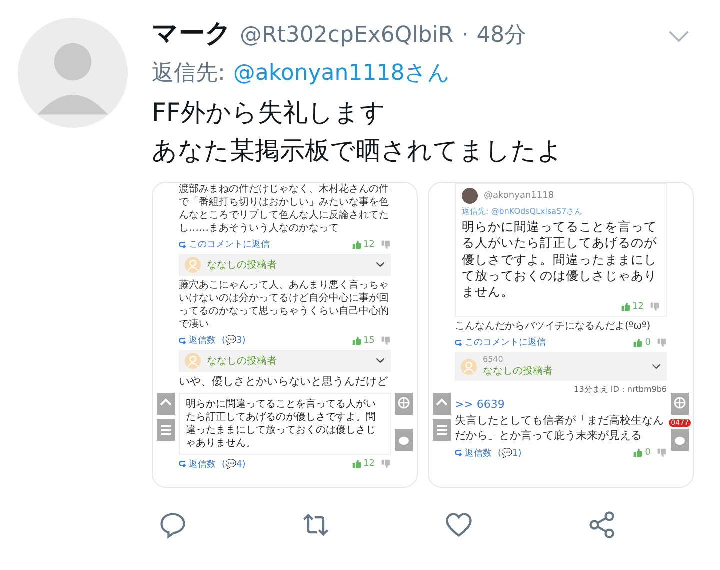 The height and width of the screenshot is (570, 720). What do you see at coordinates (560, 429) in the screenshot?
I see `comment-text: 失言したとしても信者が「まだ高校生なんだから」とか言って庇う末来が見える` at bounding box center [560, 429].